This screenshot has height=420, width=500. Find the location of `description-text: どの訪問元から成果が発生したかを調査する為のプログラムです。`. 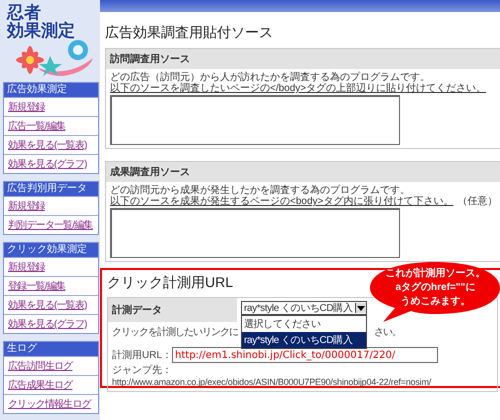

description-text: どの訪問元から成果が発生したかを調査する為のプログラムです。 is located at coordinates (260, 190).